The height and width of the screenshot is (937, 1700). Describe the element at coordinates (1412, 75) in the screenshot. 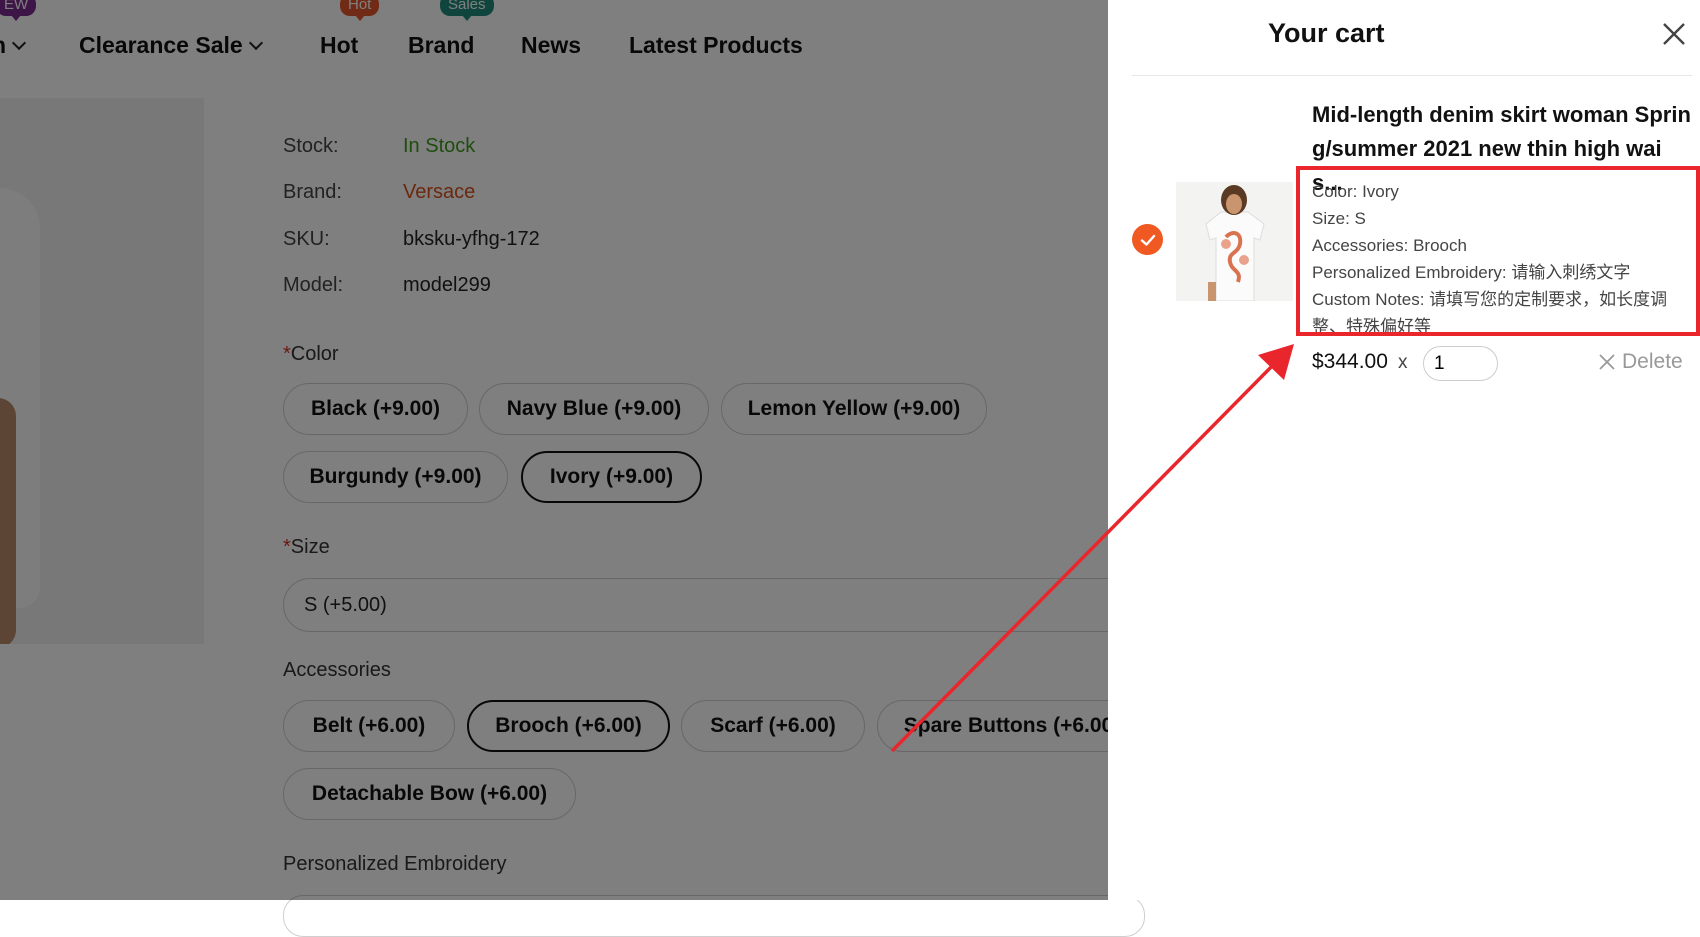

I see `drawer-divider` at that location.